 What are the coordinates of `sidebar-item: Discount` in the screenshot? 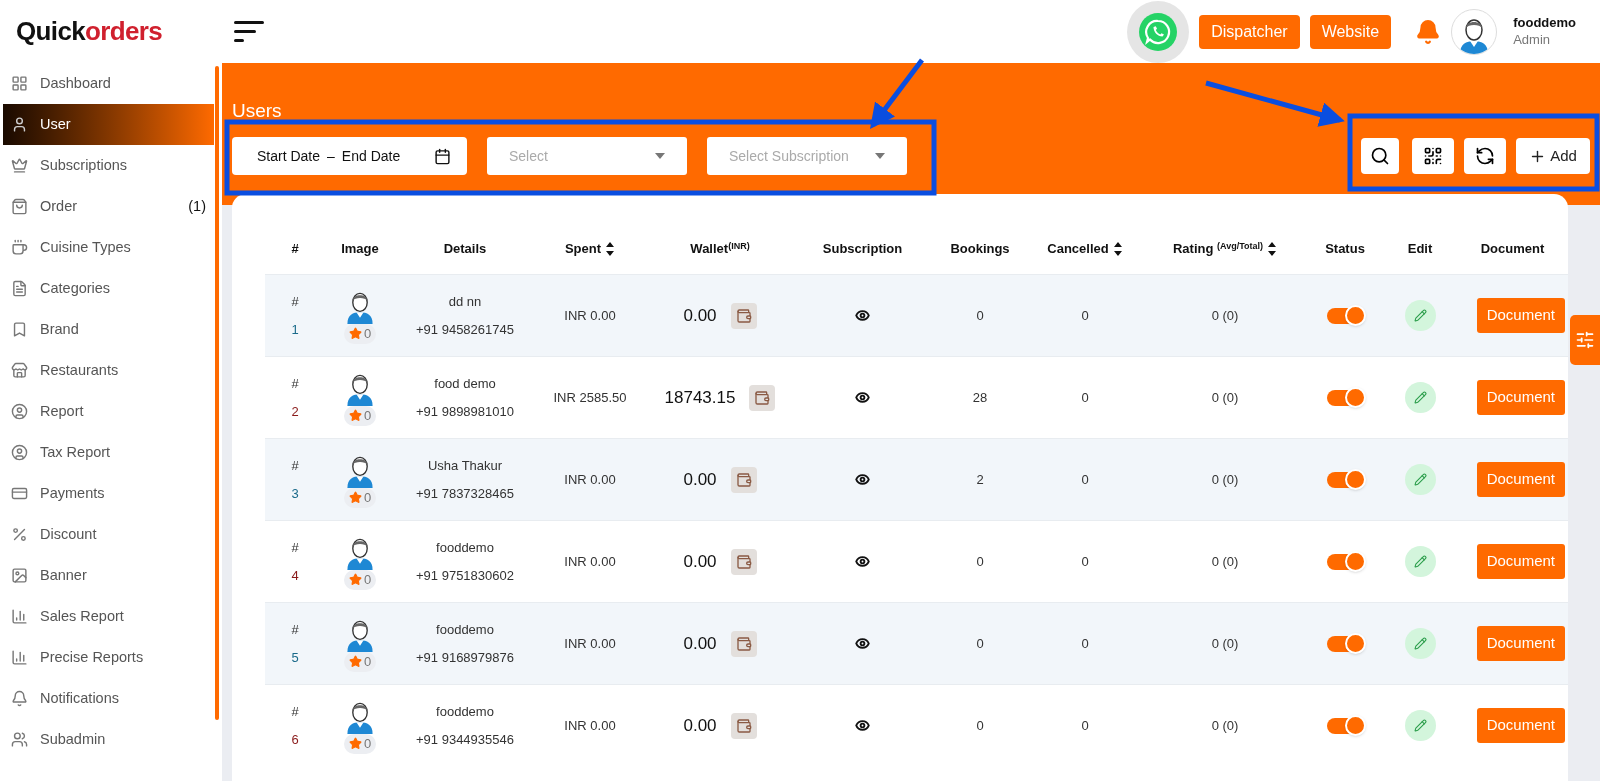 It's located at (108, 534).